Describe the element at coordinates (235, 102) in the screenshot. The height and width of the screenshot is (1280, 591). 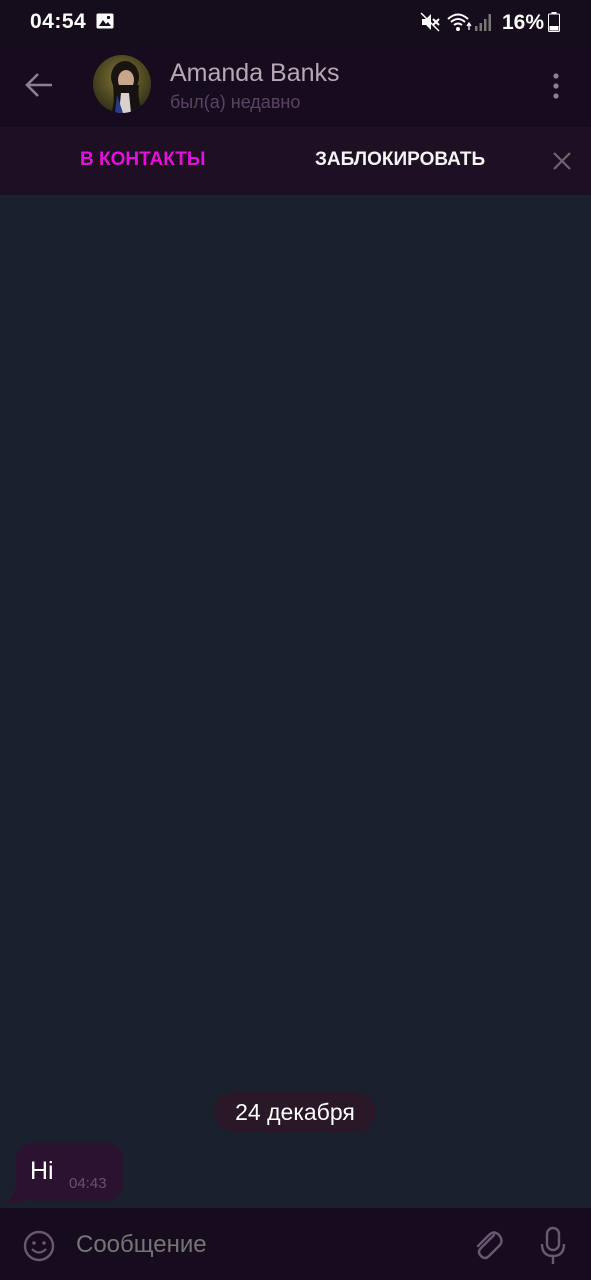
I see `last-seen-status: был(а) недавно` at that location.